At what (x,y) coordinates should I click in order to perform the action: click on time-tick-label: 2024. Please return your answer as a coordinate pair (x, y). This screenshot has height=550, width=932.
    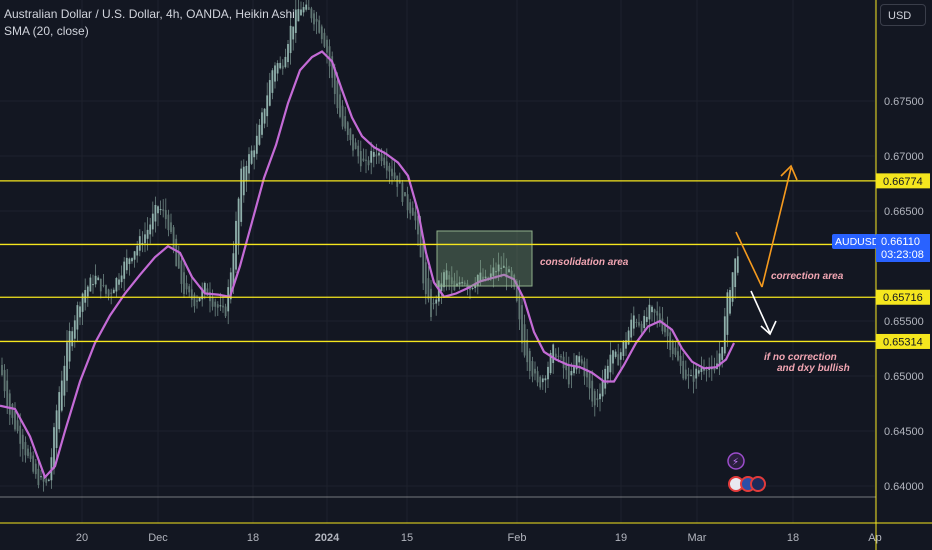
    Looking at the image, I should click on (327, 538).